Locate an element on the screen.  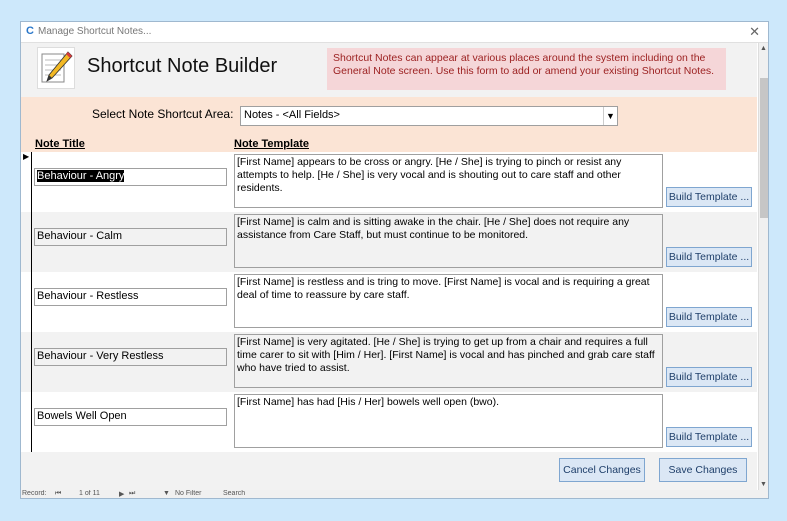
chevron-down-icon: ▼ is located at coordinates (610, 116).